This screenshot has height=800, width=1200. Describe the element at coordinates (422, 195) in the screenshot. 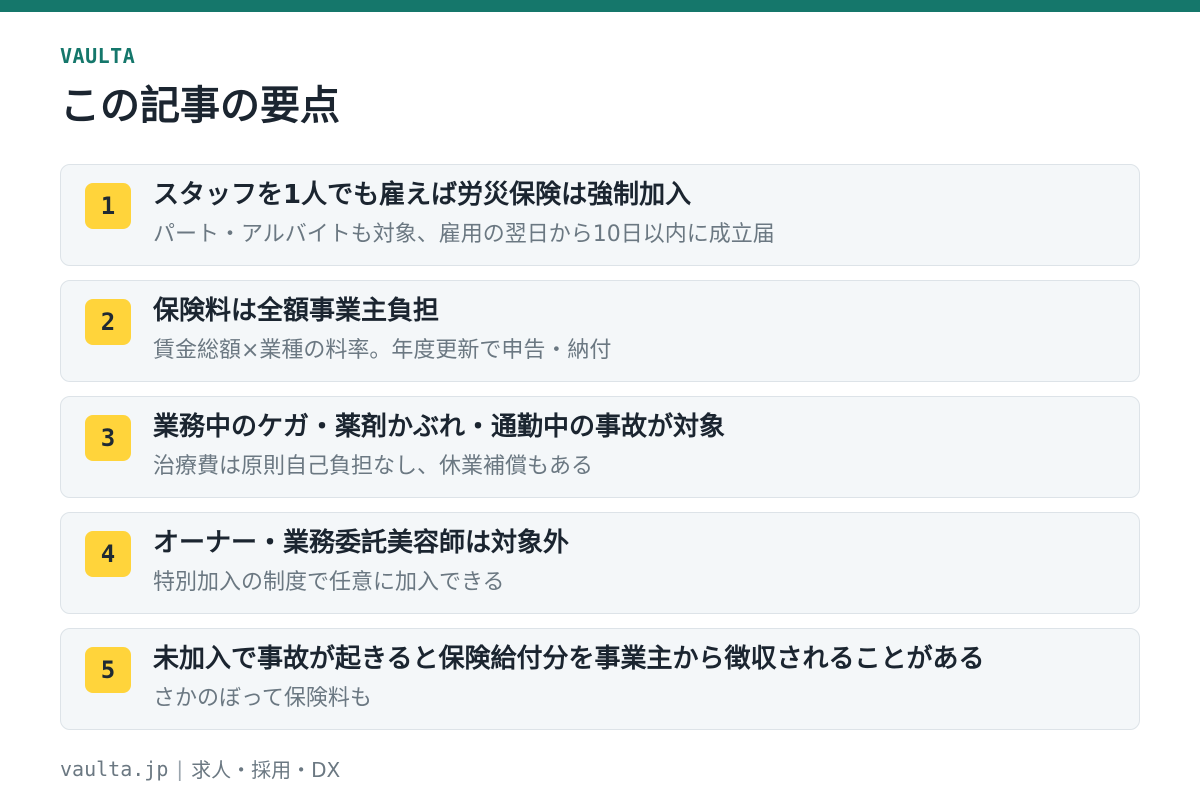

I see `point-title: スタッフを1人でも雇えば労災保険は強制加入` at that location.